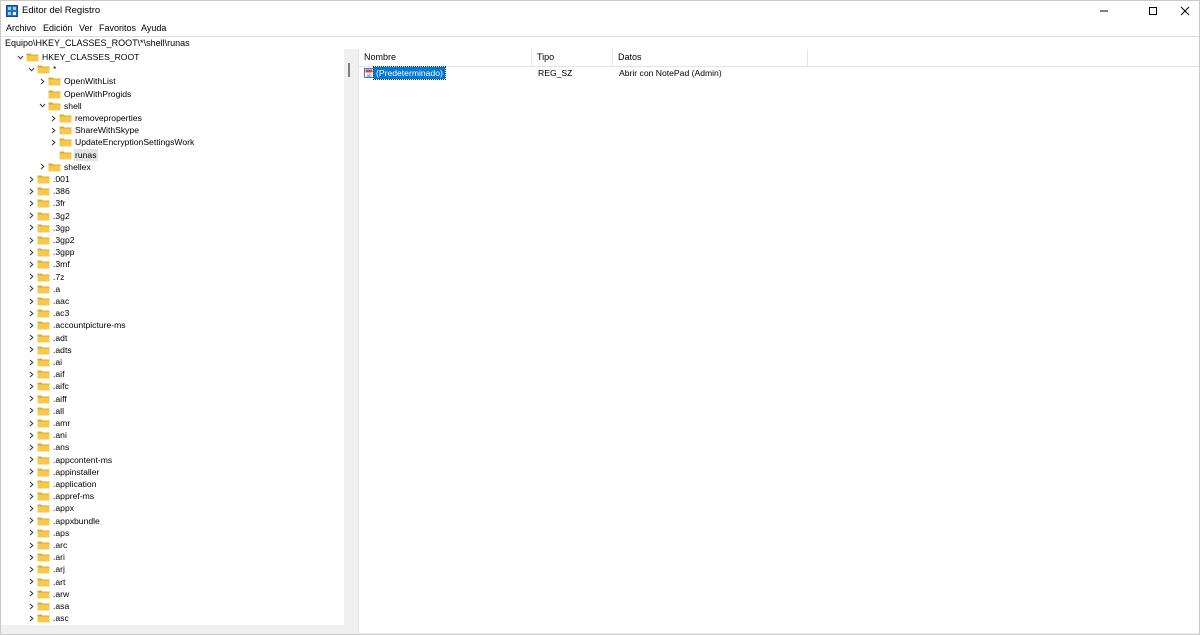 This screenshot has height=635, width=1200. What do you see at coordinates (61, 264) in the screenshot?
I see `tree-item-label: .3mf` at bounding box center [61, 264].